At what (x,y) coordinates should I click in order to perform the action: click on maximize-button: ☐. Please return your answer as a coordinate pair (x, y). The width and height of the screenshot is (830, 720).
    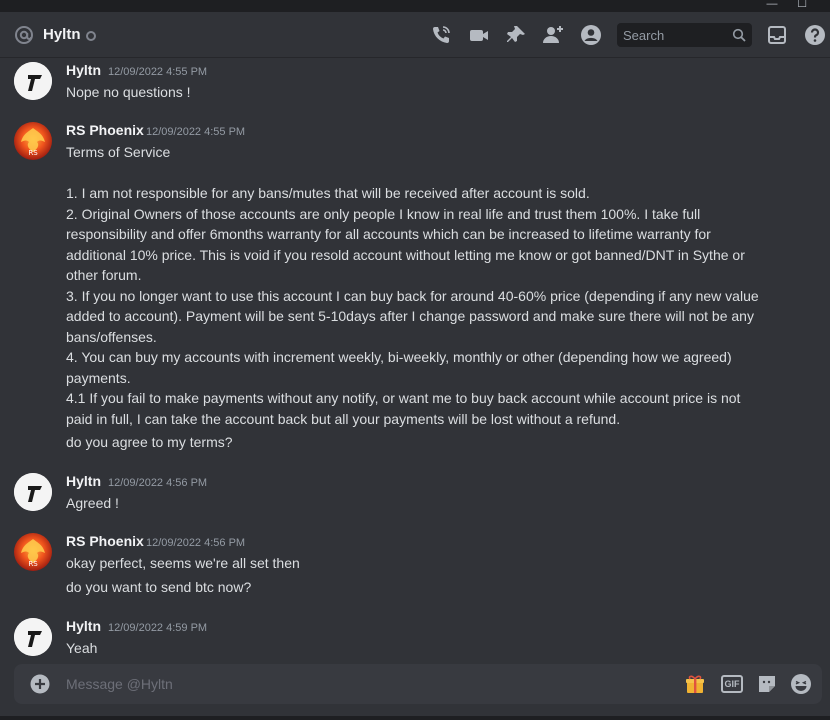
    Looking at the image, I should click on (802, 6).